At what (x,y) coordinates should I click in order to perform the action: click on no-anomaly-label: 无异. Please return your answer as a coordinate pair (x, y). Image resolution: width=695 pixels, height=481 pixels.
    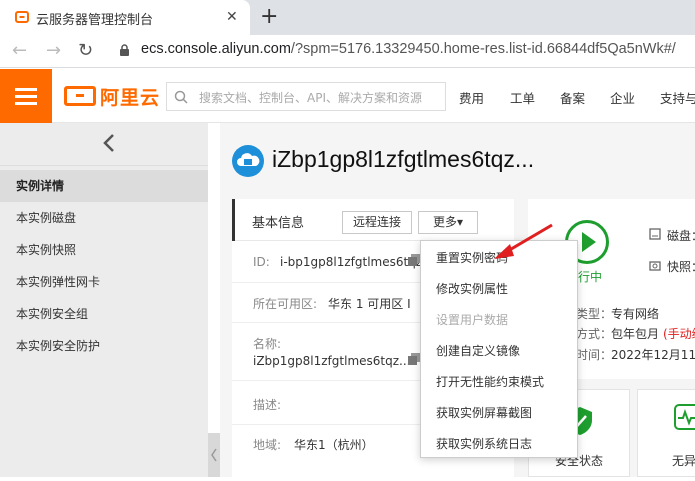
    Looking at the image, I should click on (683, 461).